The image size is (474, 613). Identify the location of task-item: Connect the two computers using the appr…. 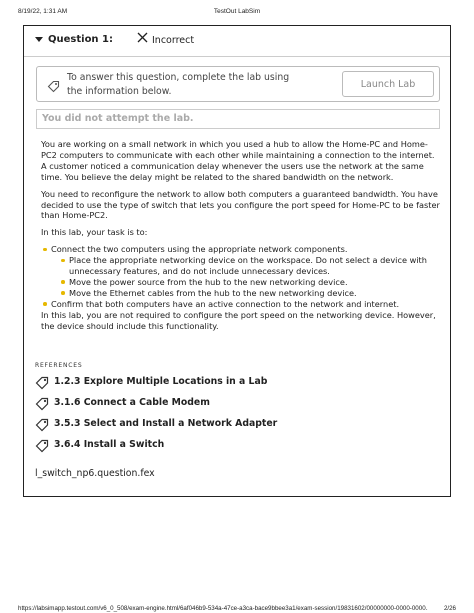
(241, 271).